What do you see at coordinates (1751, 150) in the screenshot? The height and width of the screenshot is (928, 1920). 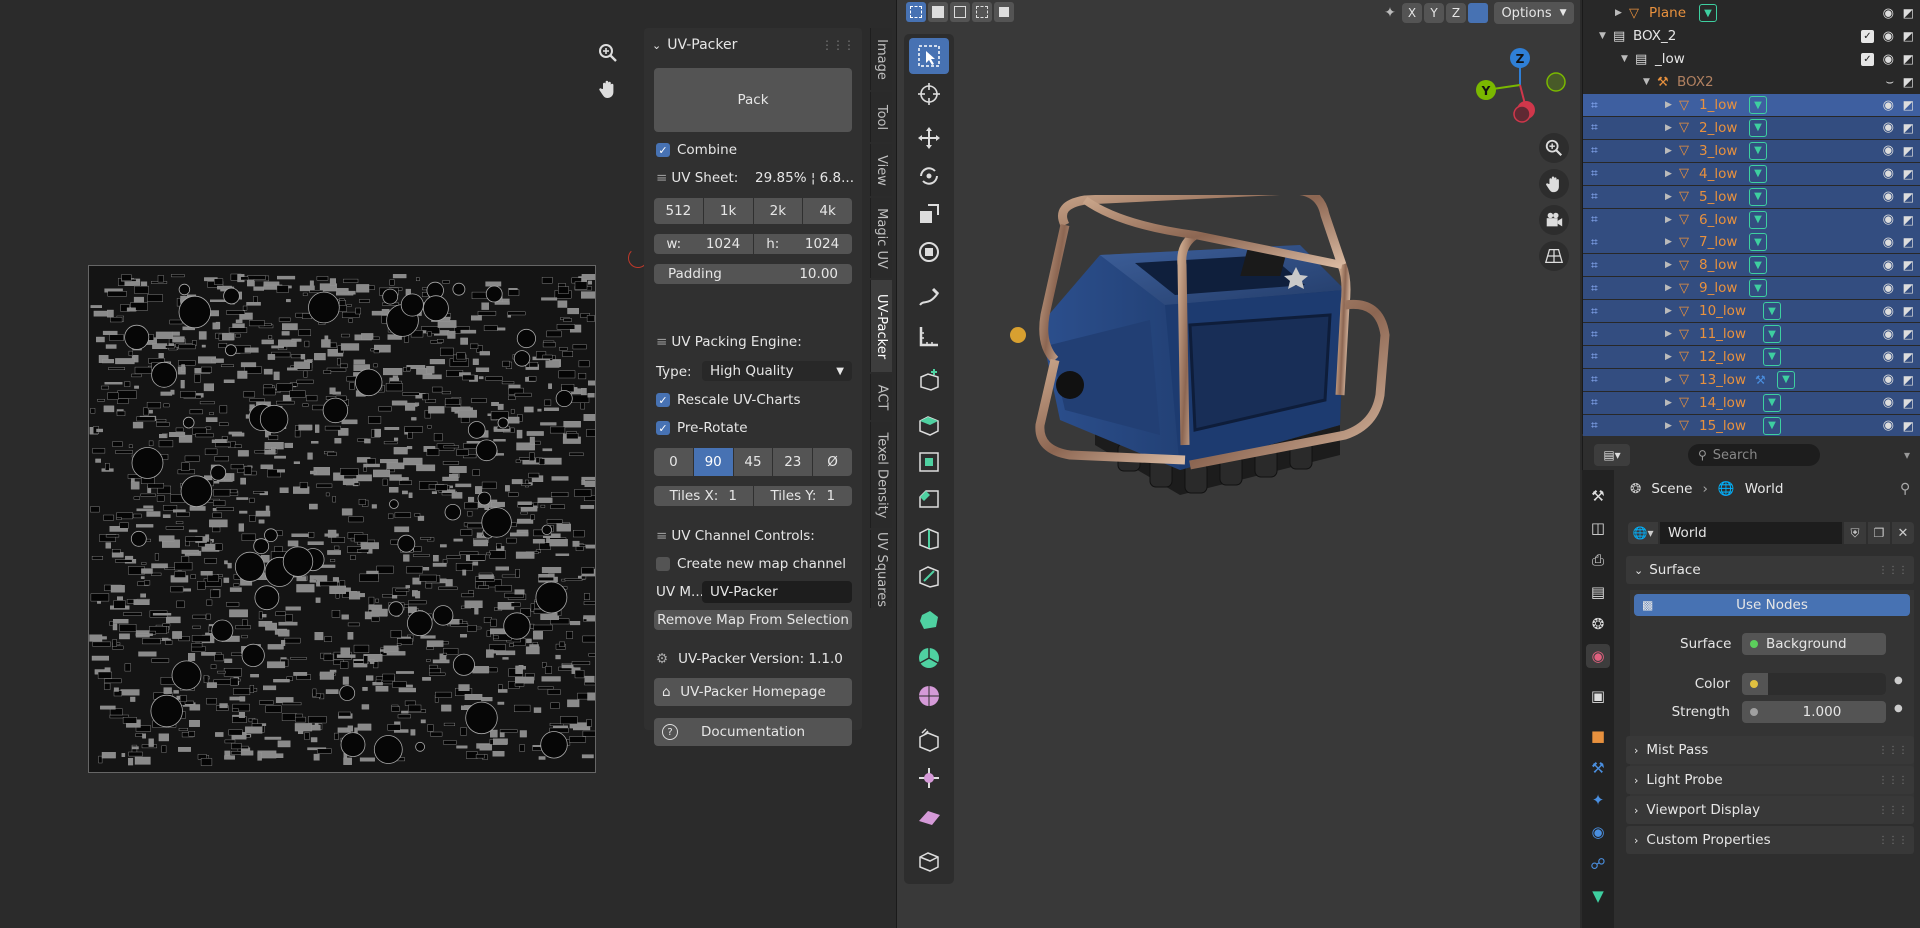 I see `outliner-row-3-low: ⌗ ▶ ▽ 3_low ▼ ◉ ◩` at bounding box center [1751, 150].